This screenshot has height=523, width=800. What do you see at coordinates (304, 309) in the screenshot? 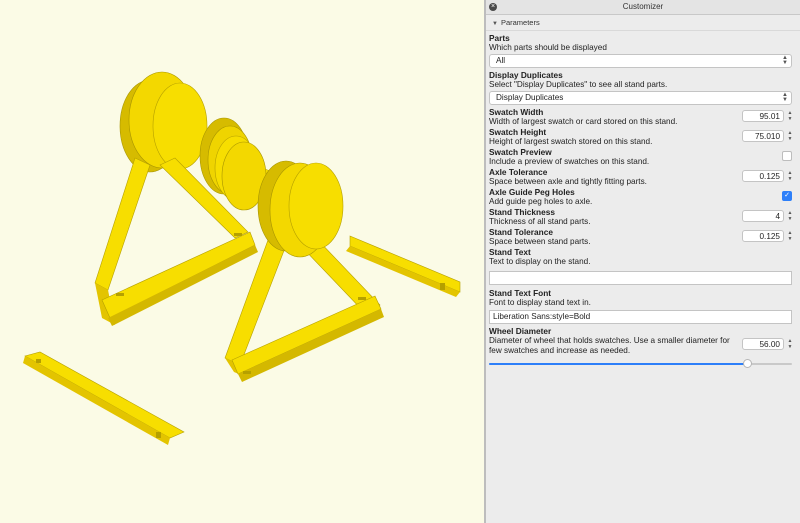
I see `front-stand-frame` at bounding box center [304, 309].